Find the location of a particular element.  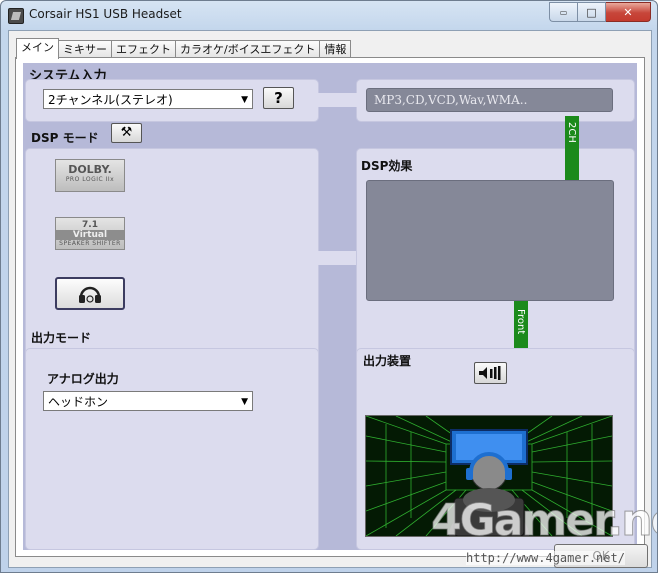

speaker-level-icon is located at coordinates (489, 373).